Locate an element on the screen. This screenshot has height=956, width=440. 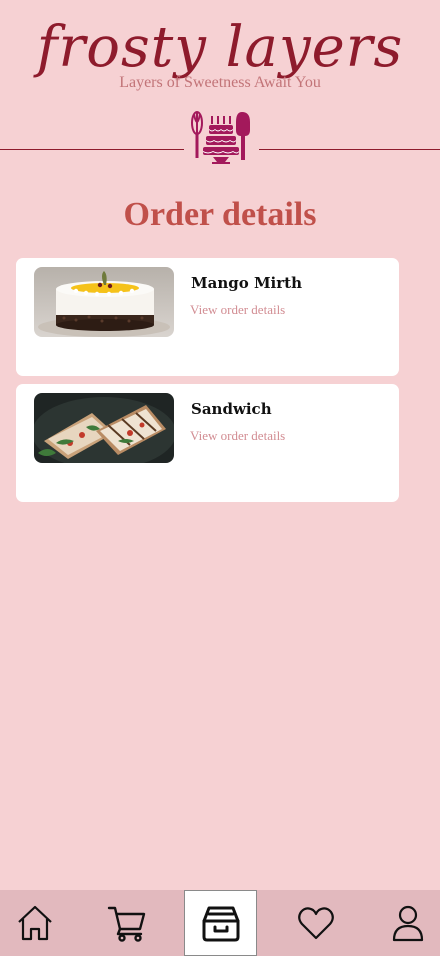
nav-profile is located at coordinates (407, 923).